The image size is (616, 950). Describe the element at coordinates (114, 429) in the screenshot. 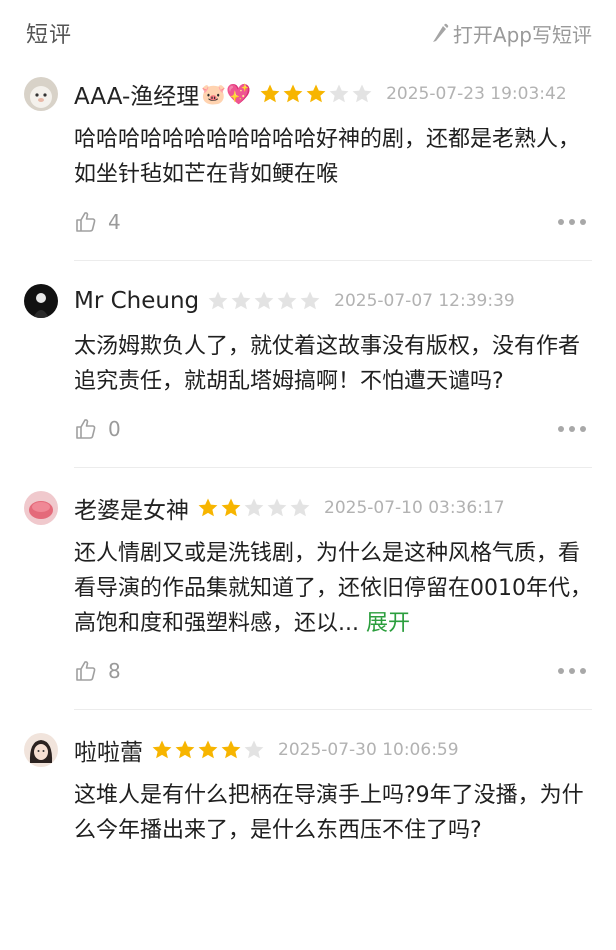

I see `like-count: 0` at that location.